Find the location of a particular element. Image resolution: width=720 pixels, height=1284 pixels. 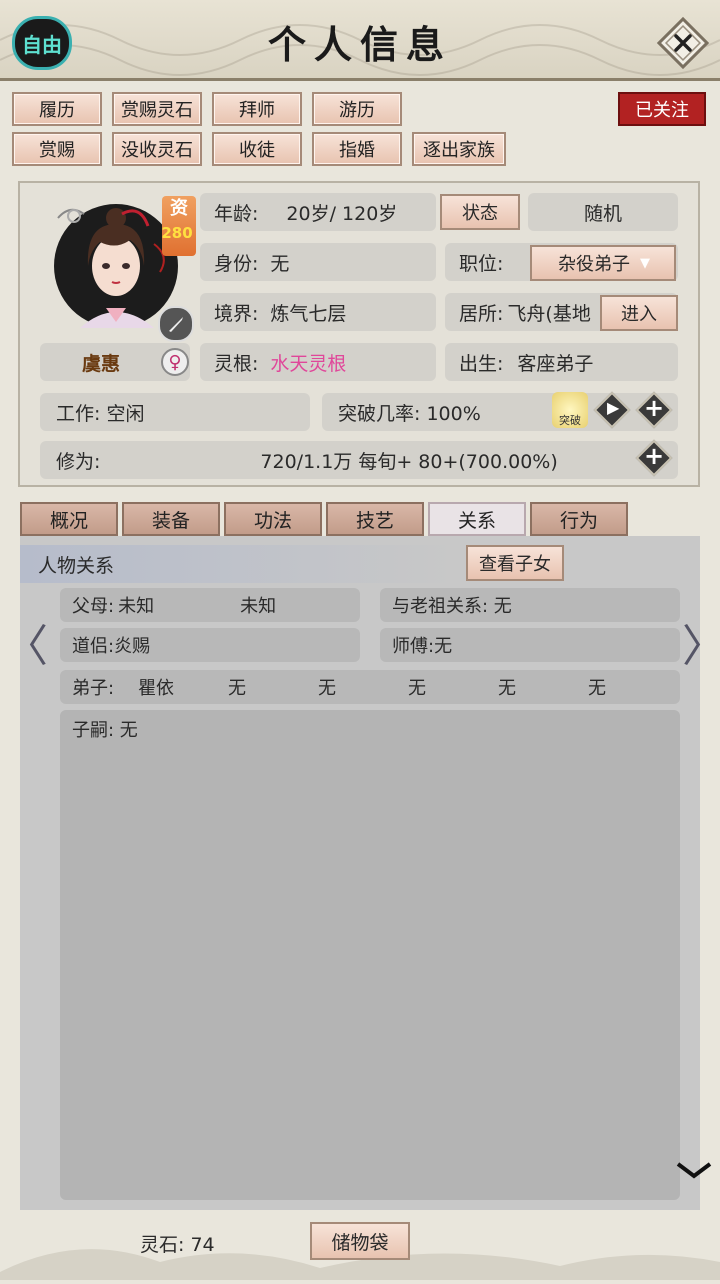

aptitude-value: 280 is located at coordinates (177, 233).